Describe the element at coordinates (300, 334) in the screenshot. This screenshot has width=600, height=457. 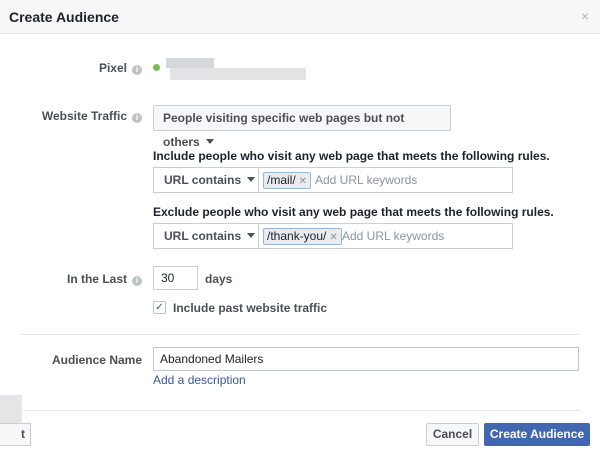
I see `divider` at that location.